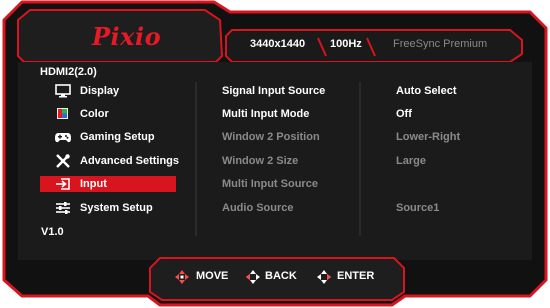  I want to click on option-signal-input-source: Signal Input Source, so click(273, 91).